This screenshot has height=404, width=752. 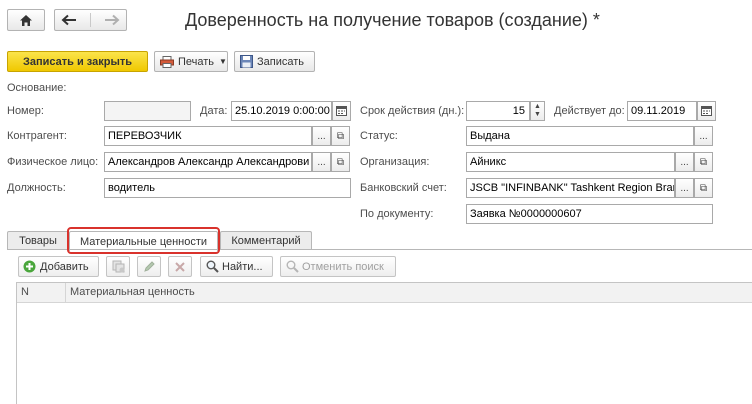 I want to click on arrow-right-icon, so click(x=112, y=20).